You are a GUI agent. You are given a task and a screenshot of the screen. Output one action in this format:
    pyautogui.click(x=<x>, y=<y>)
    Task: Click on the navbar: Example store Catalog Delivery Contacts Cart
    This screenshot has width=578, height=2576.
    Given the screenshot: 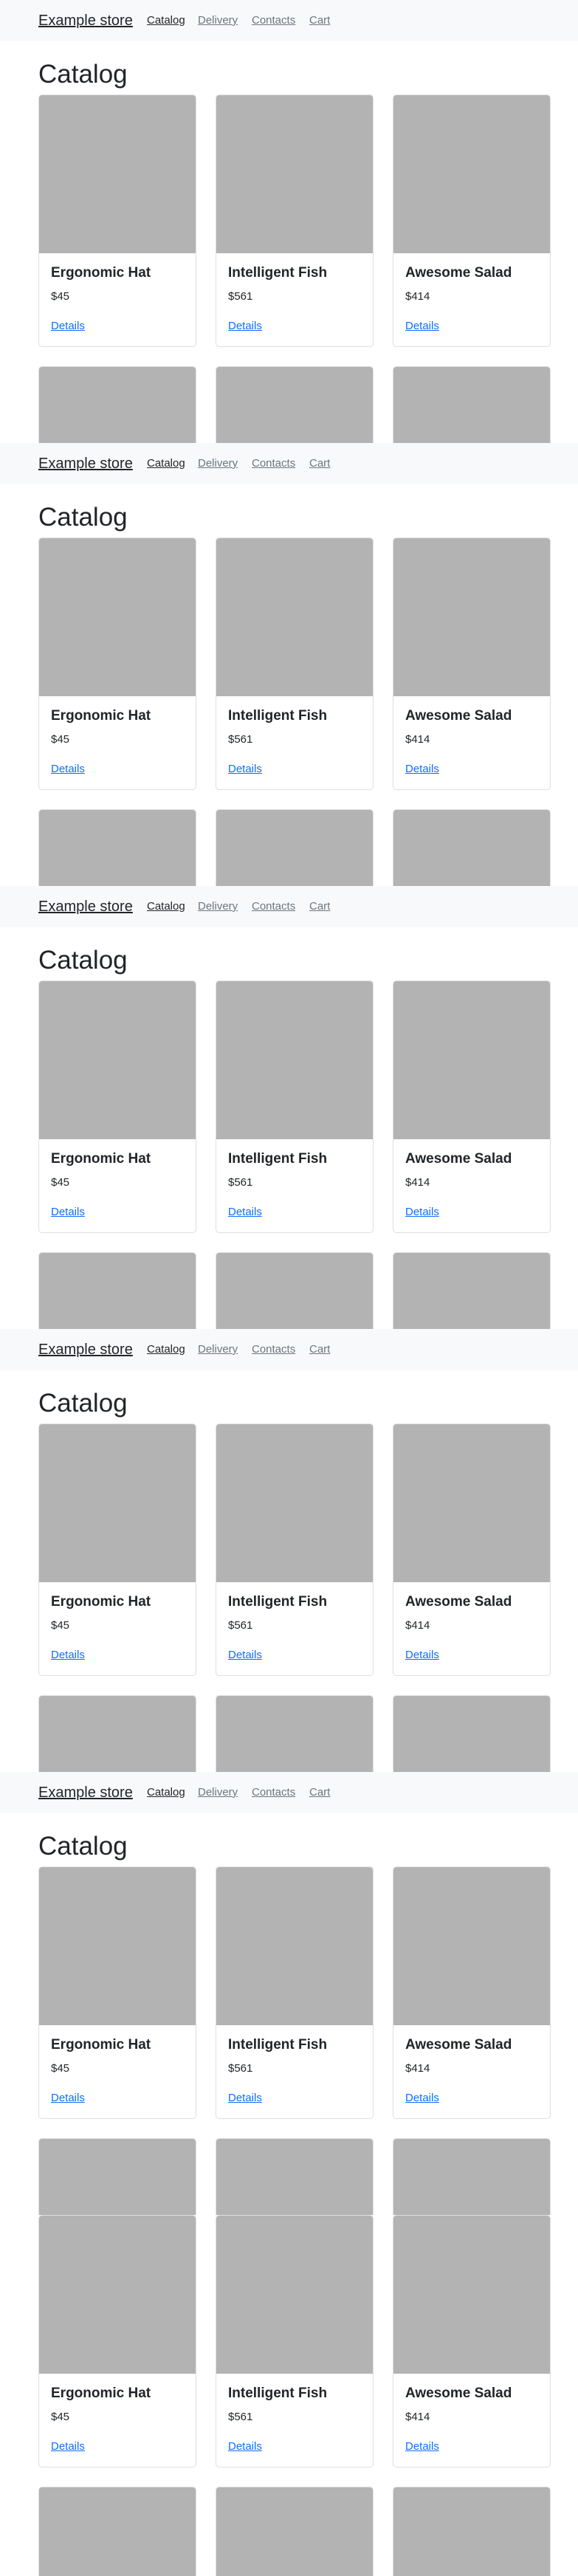 What is the action you would take?
    pyautogui.click(x=289, y=1349)
    